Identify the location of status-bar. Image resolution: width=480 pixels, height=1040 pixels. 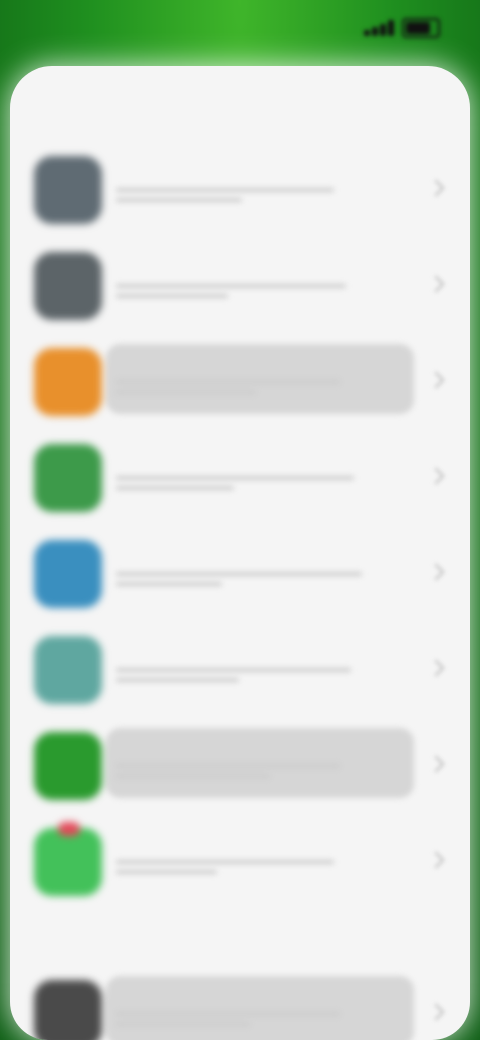
(240, 28).